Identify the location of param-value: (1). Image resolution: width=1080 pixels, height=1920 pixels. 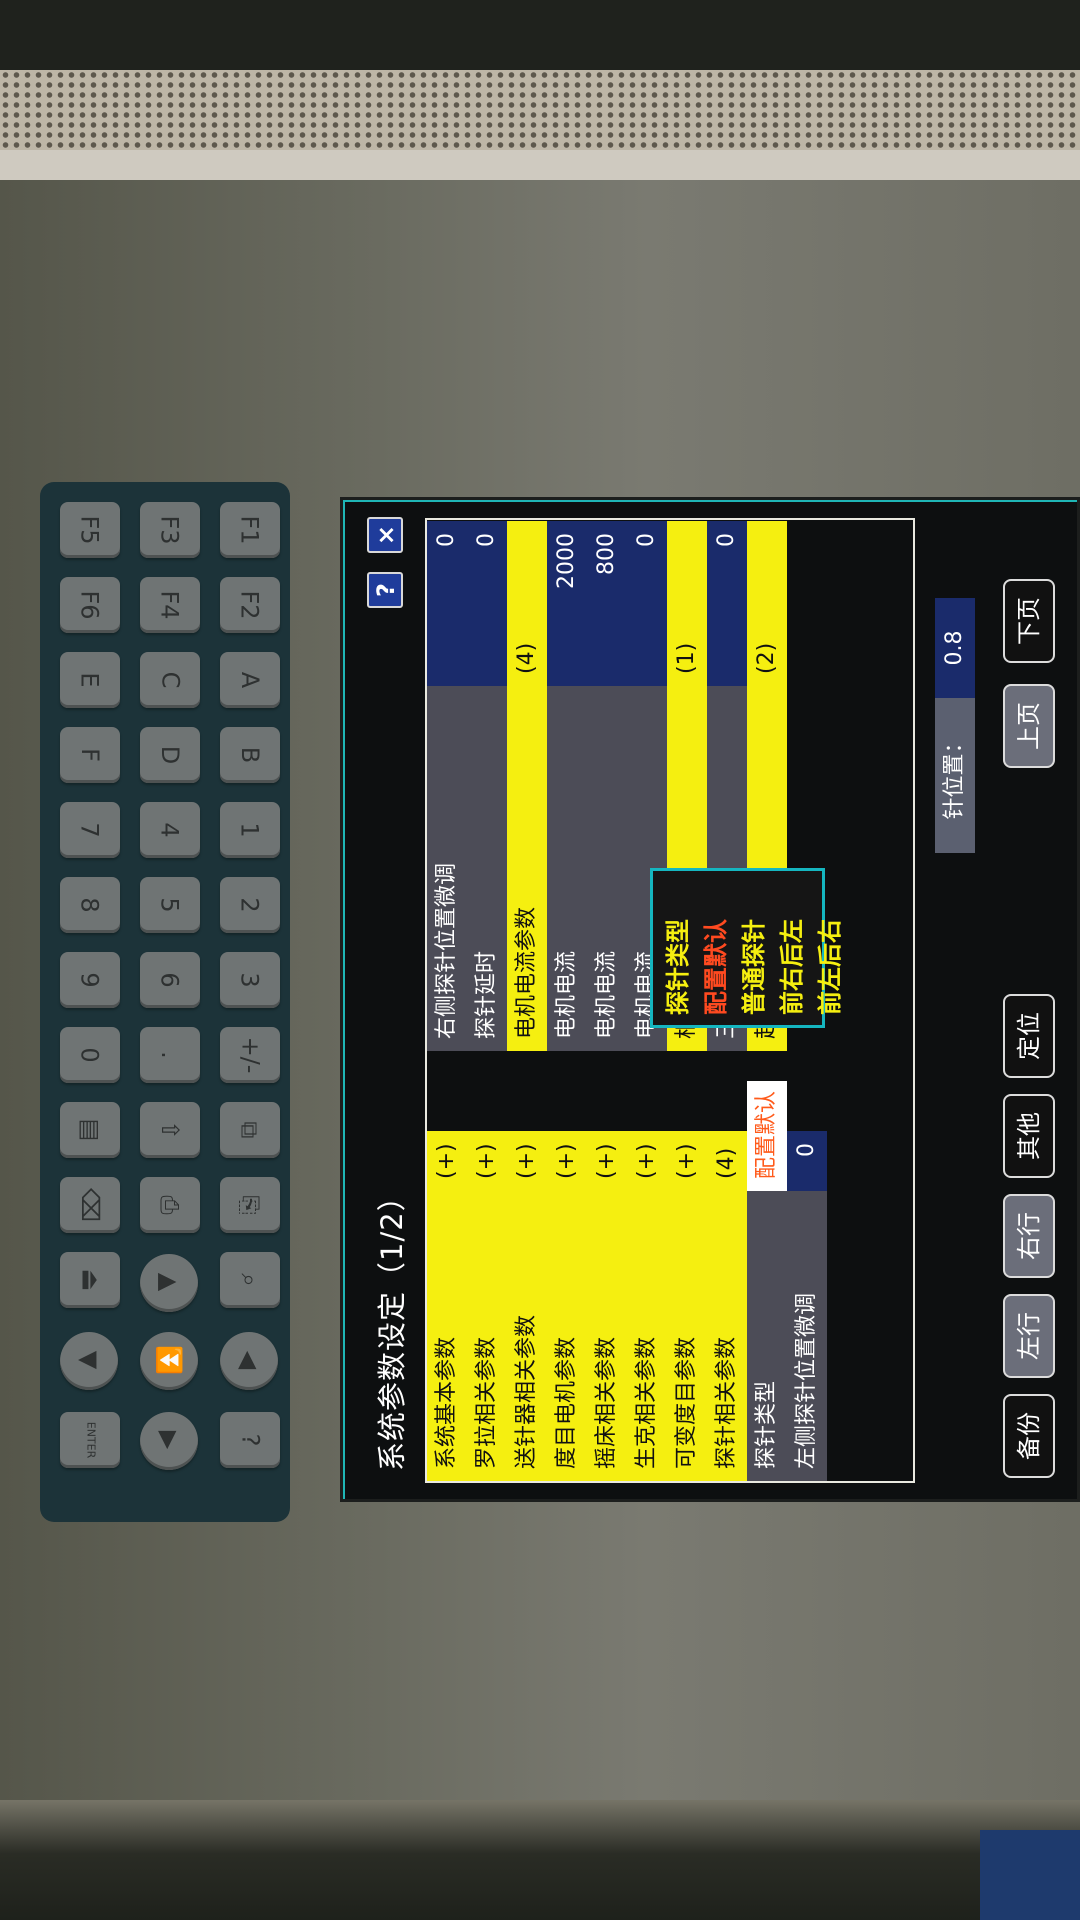
(687, 603).